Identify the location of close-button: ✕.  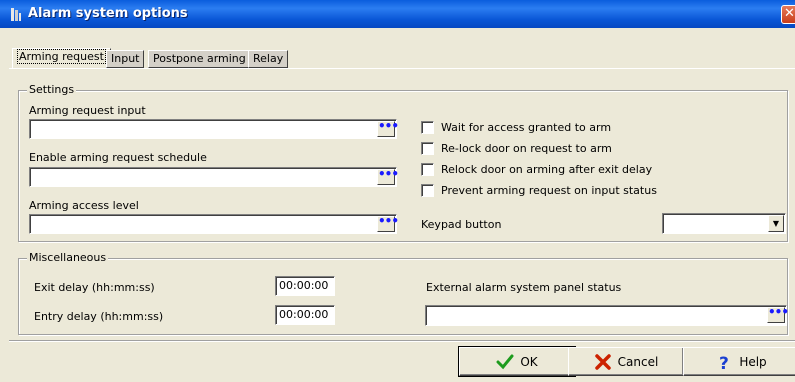
(788, 14).